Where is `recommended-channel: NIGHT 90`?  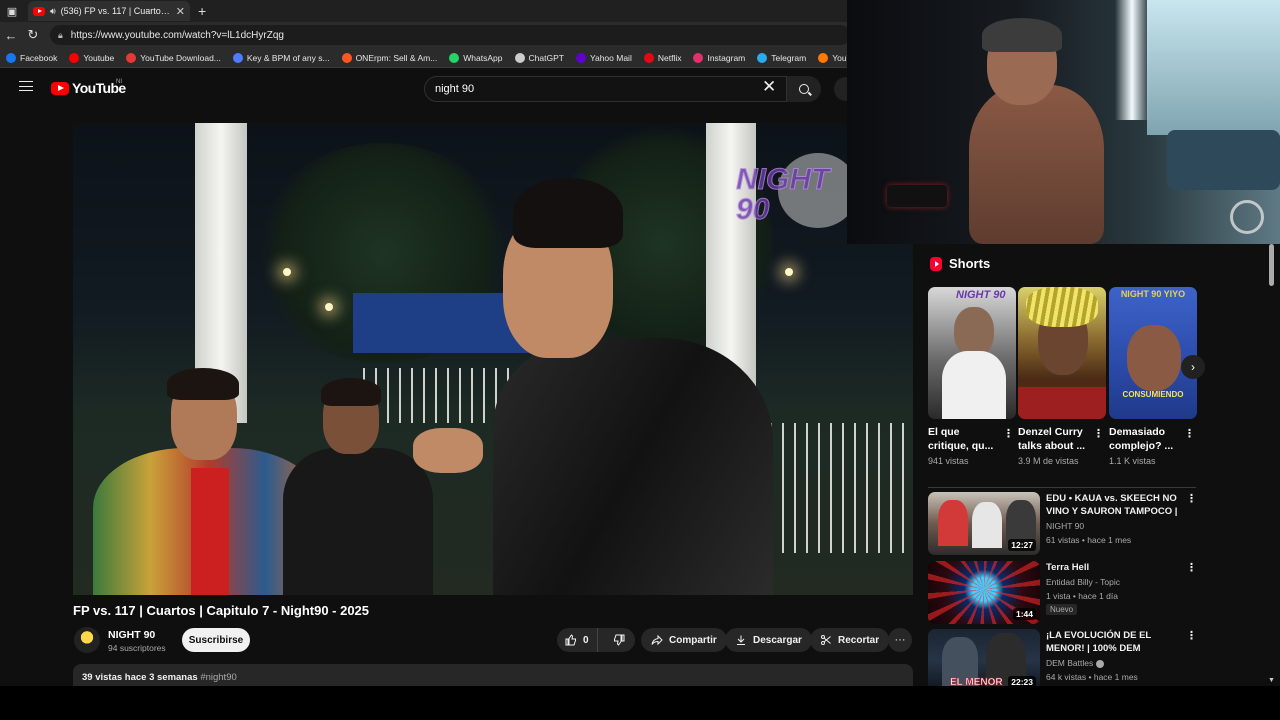
recommended-channel: NIGHT 90 is located at coordinates (1065, 526).